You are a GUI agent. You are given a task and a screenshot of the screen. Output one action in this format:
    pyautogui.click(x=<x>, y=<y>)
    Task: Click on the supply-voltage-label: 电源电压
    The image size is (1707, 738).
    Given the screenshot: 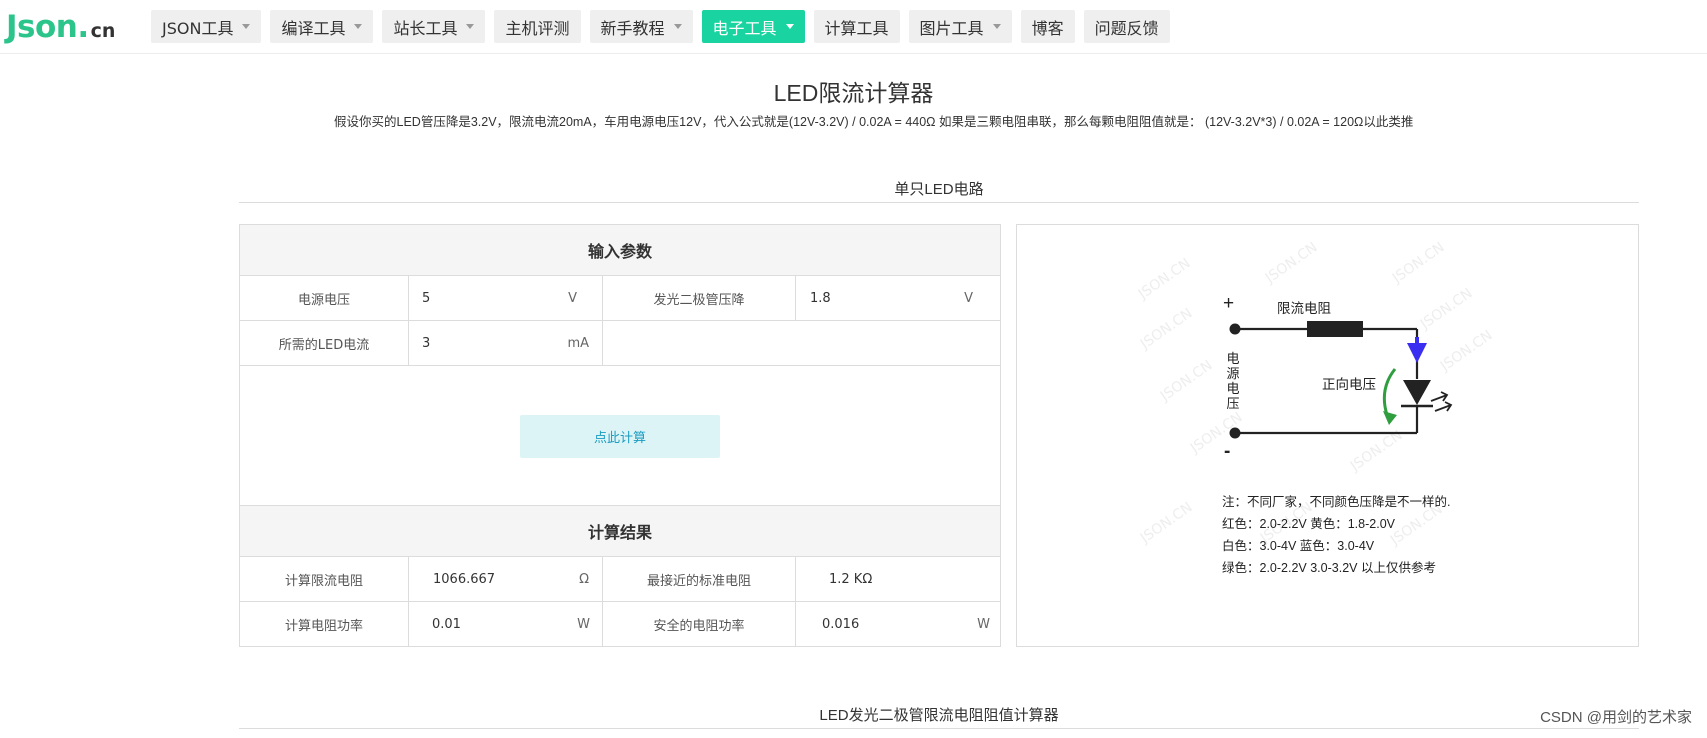 What is the action you would take?
    pyautogui.click(x=323, y=300)
    